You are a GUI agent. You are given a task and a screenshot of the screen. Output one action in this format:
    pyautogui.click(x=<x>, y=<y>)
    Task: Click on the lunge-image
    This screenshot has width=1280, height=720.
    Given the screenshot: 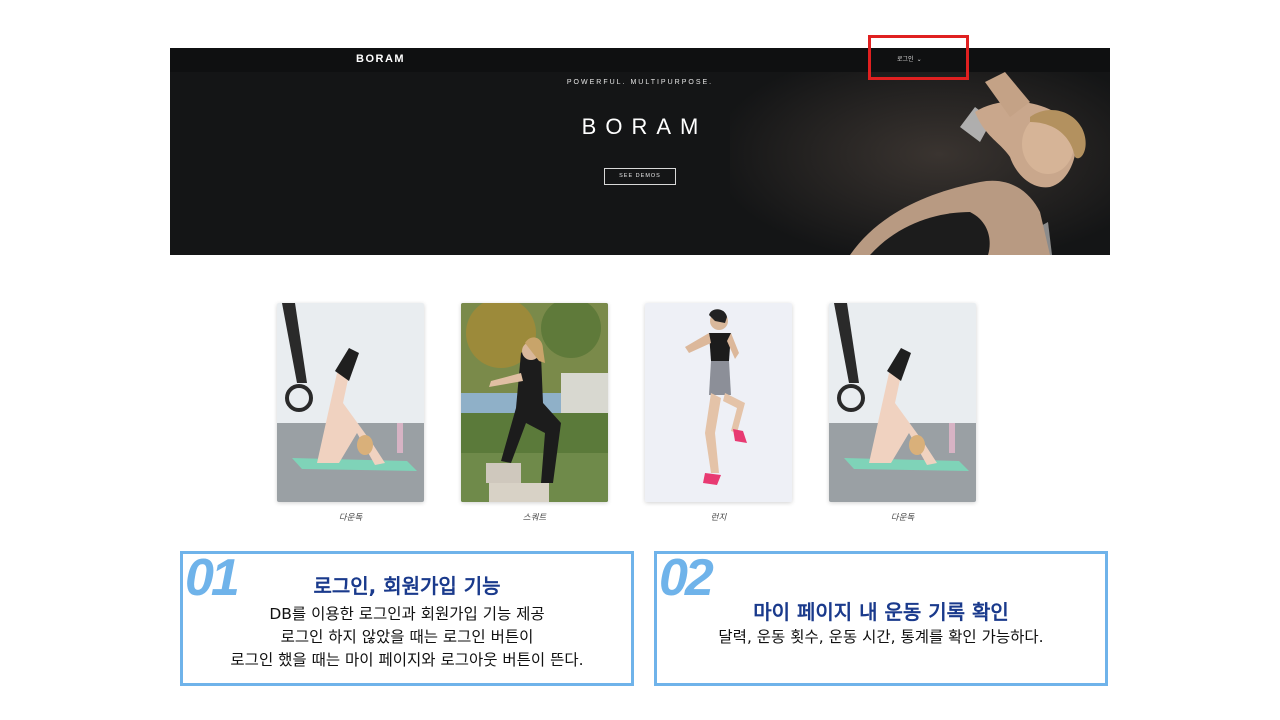 What is the action you would take?
    pyautogui.click(x=718, y=402)
    